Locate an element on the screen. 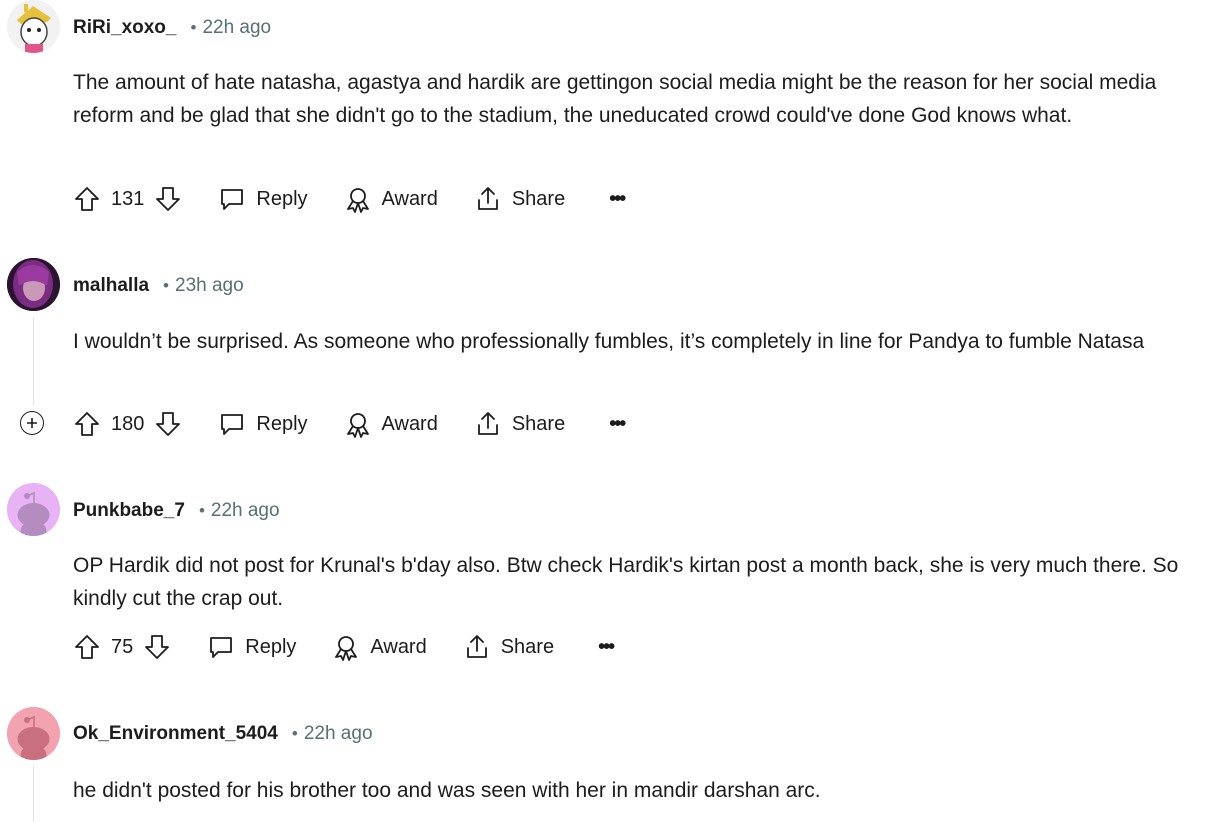 The height and width of the screenshot is (822, 1212). plus-circle-icon is located at coordinates (32, 423).